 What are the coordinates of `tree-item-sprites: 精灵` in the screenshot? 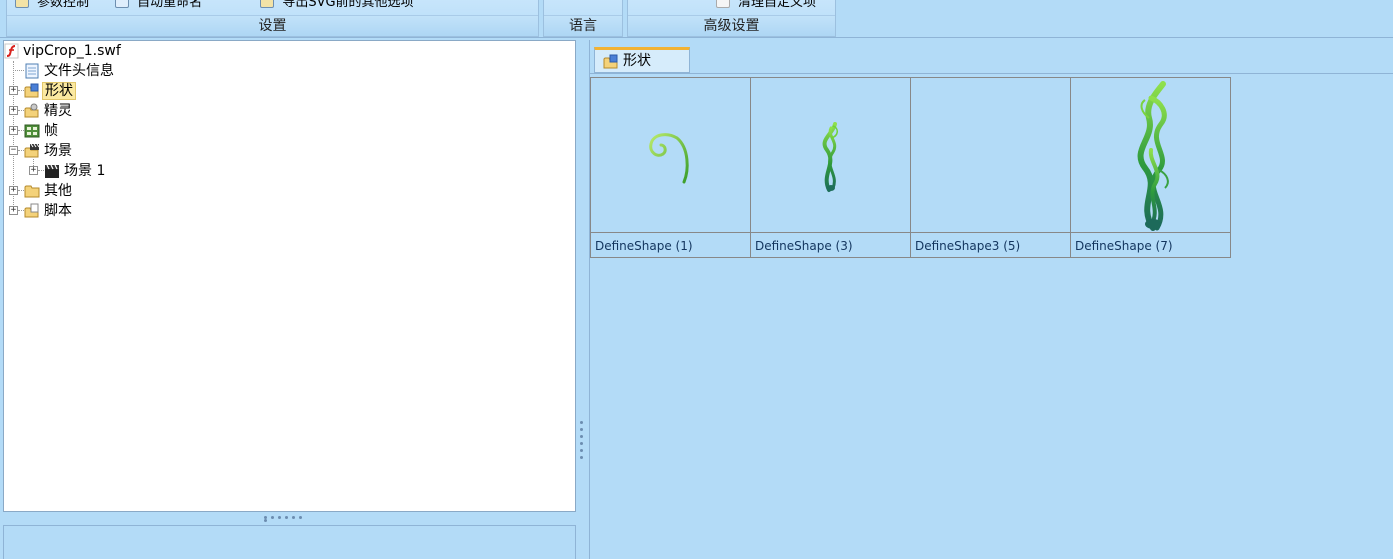 It's located at (49, 111).